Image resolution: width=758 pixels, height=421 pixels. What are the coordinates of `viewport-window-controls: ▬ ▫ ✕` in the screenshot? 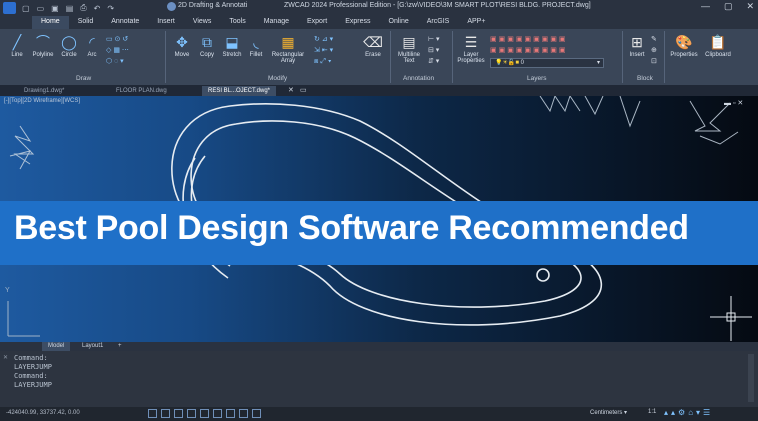 It's located at (733, 103).